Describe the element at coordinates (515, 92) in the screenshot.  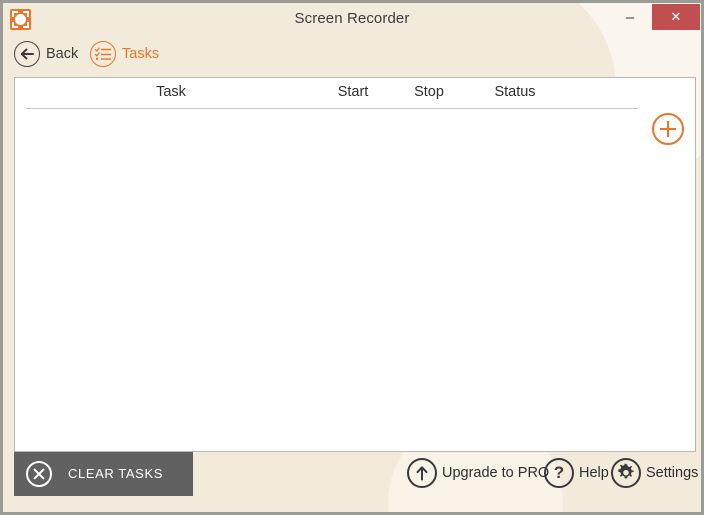
I see `column-header-status: Status` at that location.